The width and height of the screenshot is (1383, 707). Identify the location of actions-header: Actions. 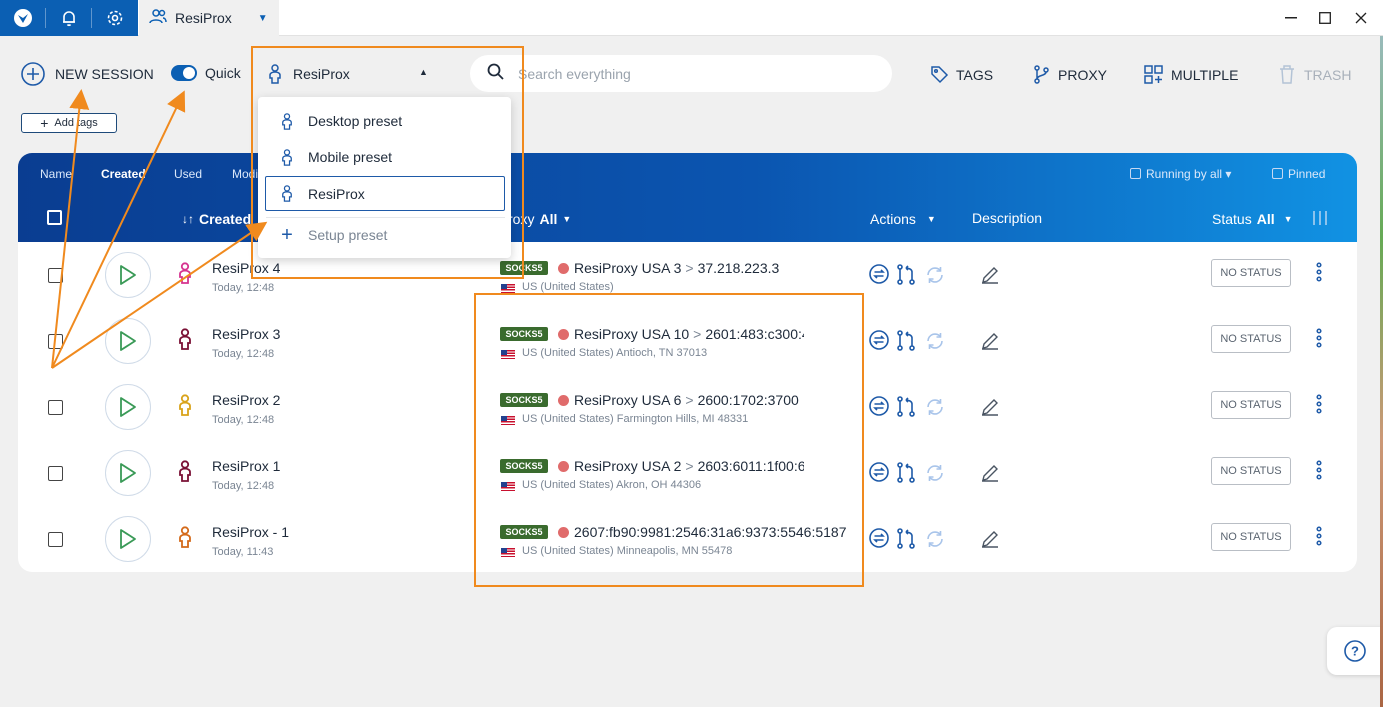
(893, 219).